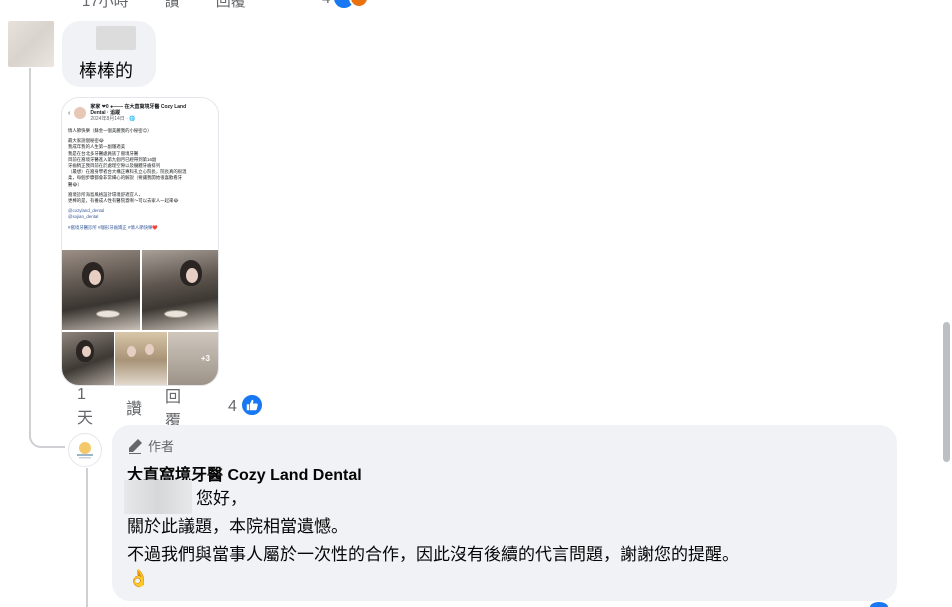  I want to click on page-avatar, so click(85, 450).